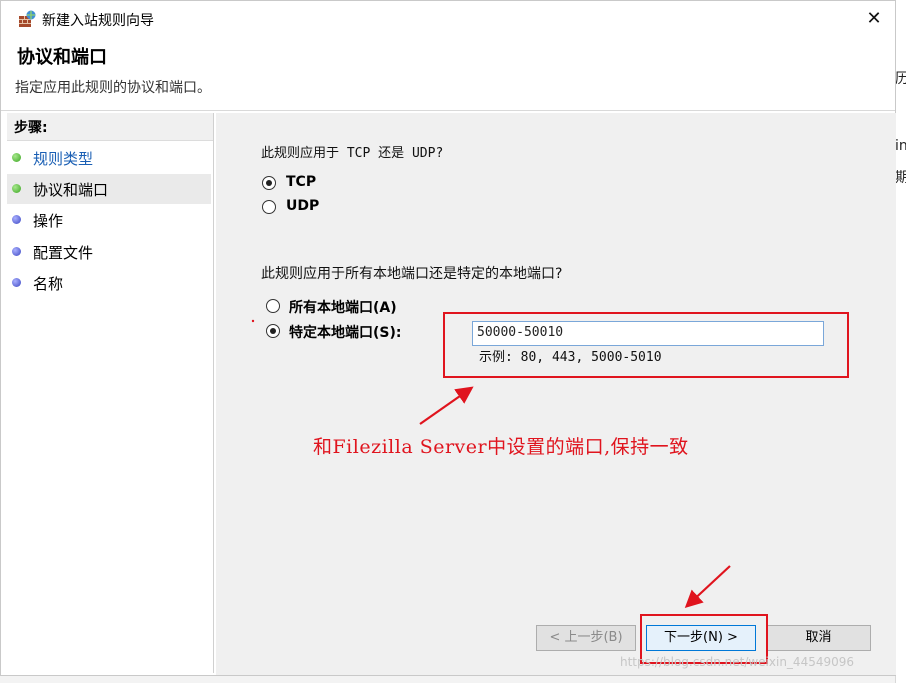  I want to click on page-header: 协议和端口 指定应用此规则的协议和端口。, so click(448, 74).